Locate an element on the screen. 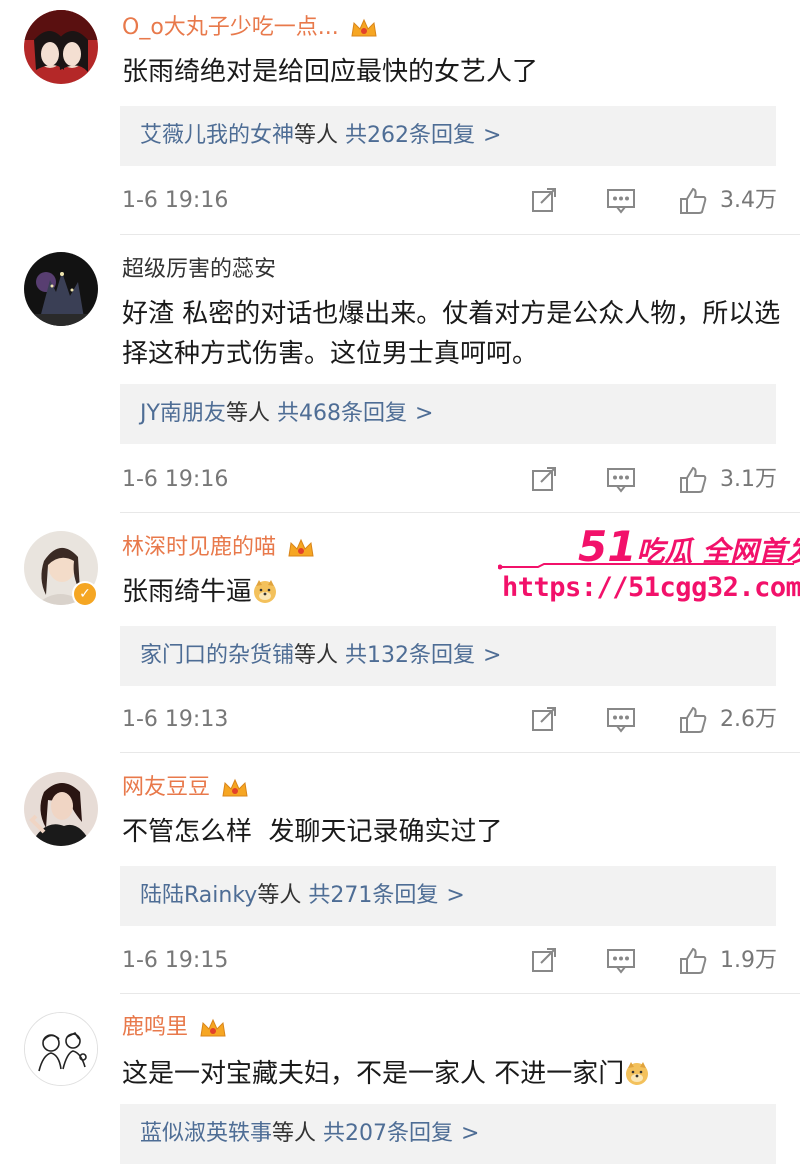 This screenshot has width=800, height=1164. replies-preview: 陆陆Rainky等人 共271条回复 > is located at coordinates (448, 896).